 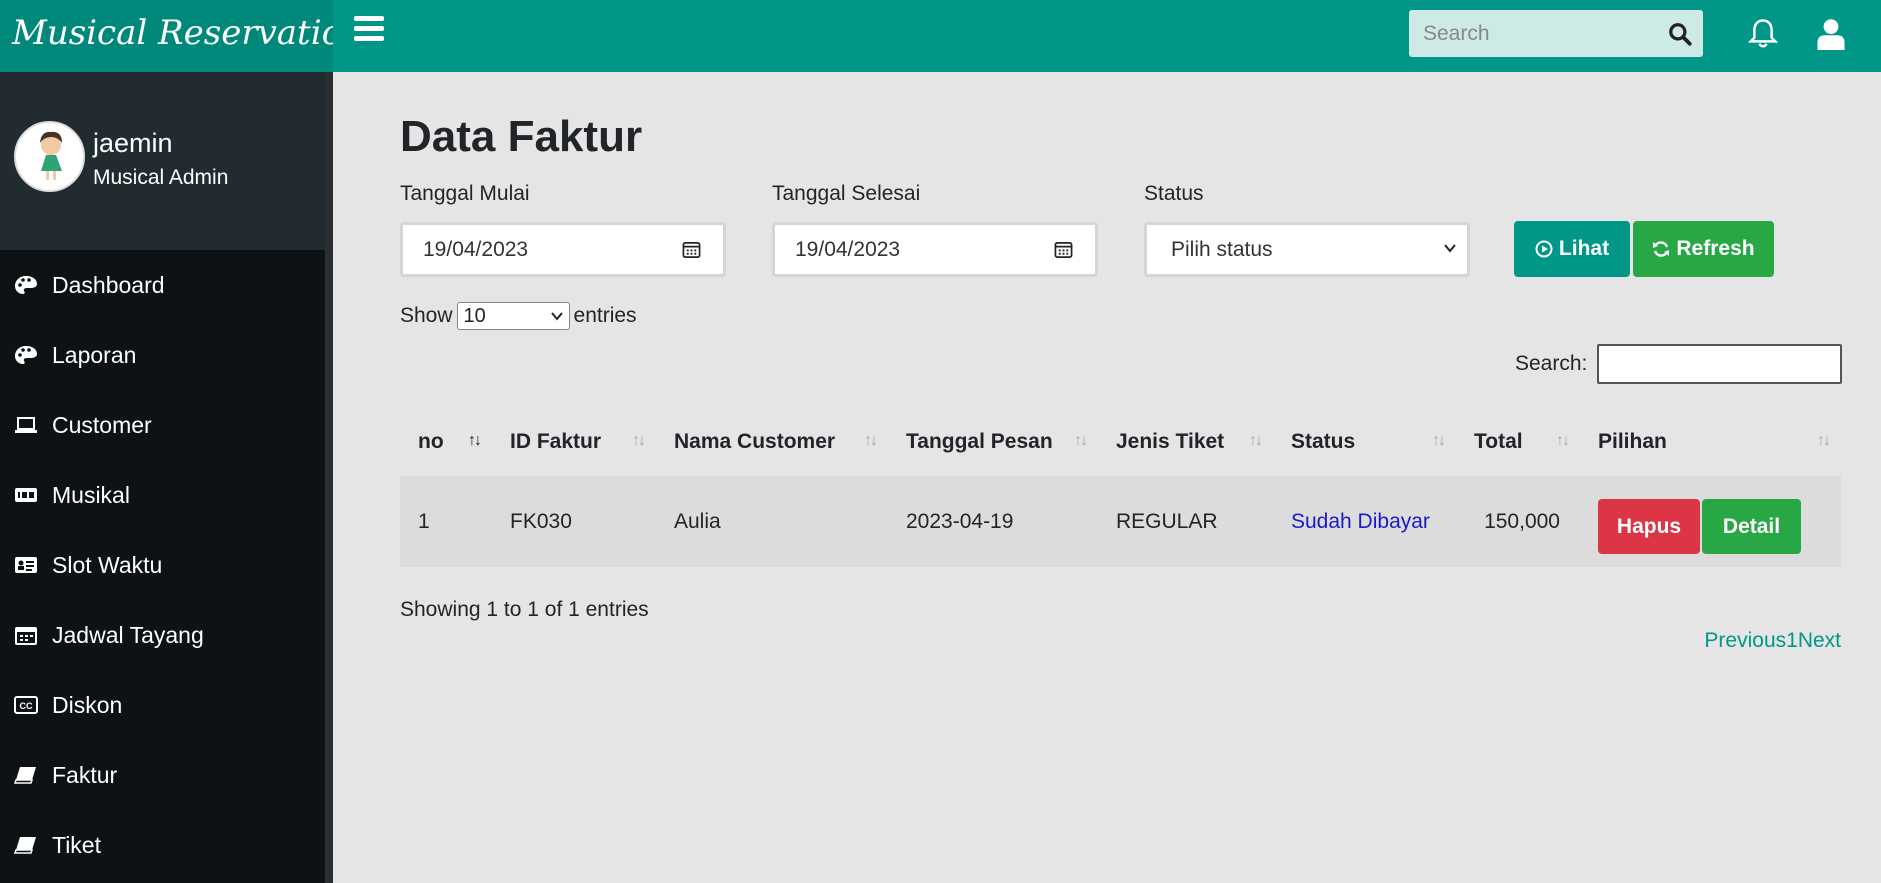 I want to click on sidebar-item-tiket: Tiket, so click(x=162, y=845).